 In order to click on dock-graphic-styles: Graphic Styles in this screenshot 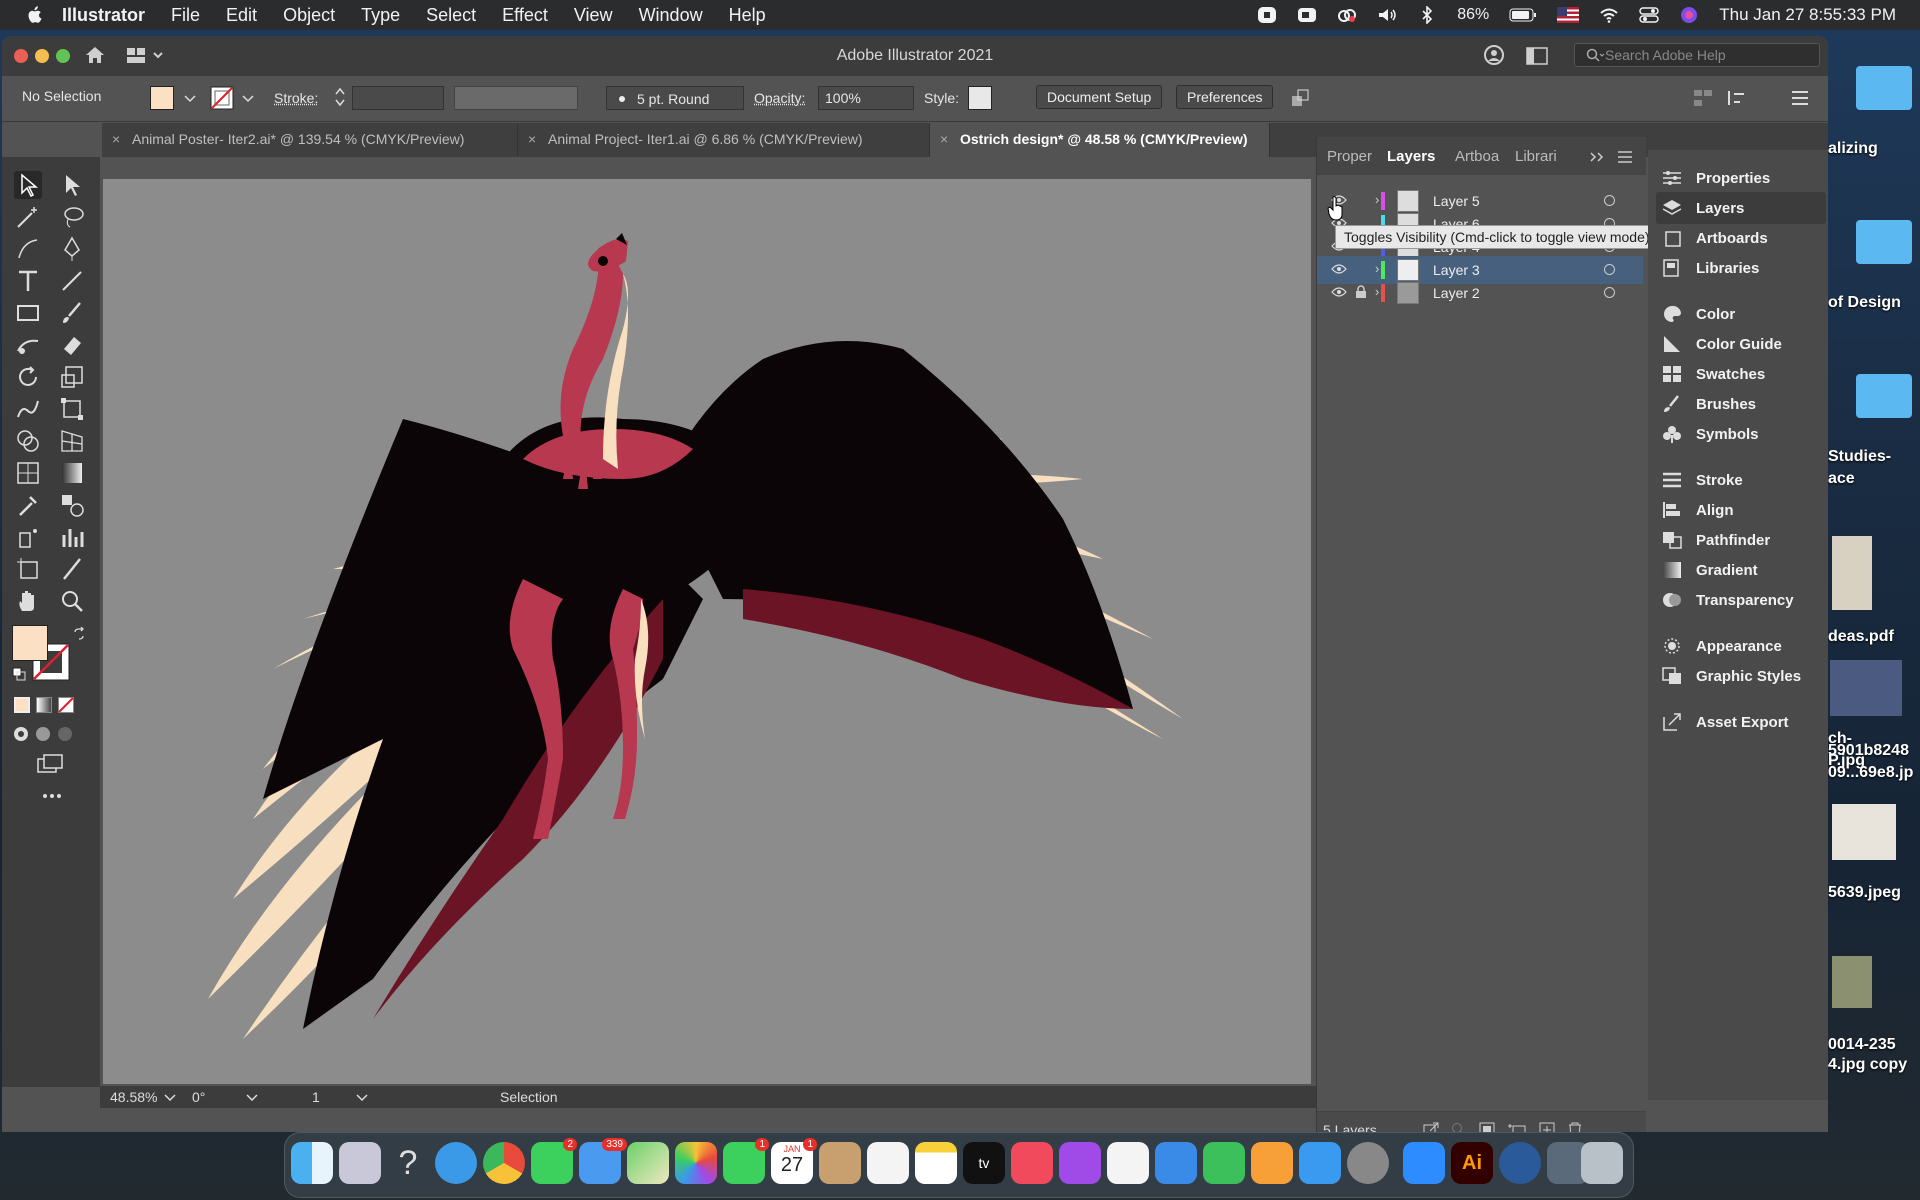, I will do `click(1741, 676)`.